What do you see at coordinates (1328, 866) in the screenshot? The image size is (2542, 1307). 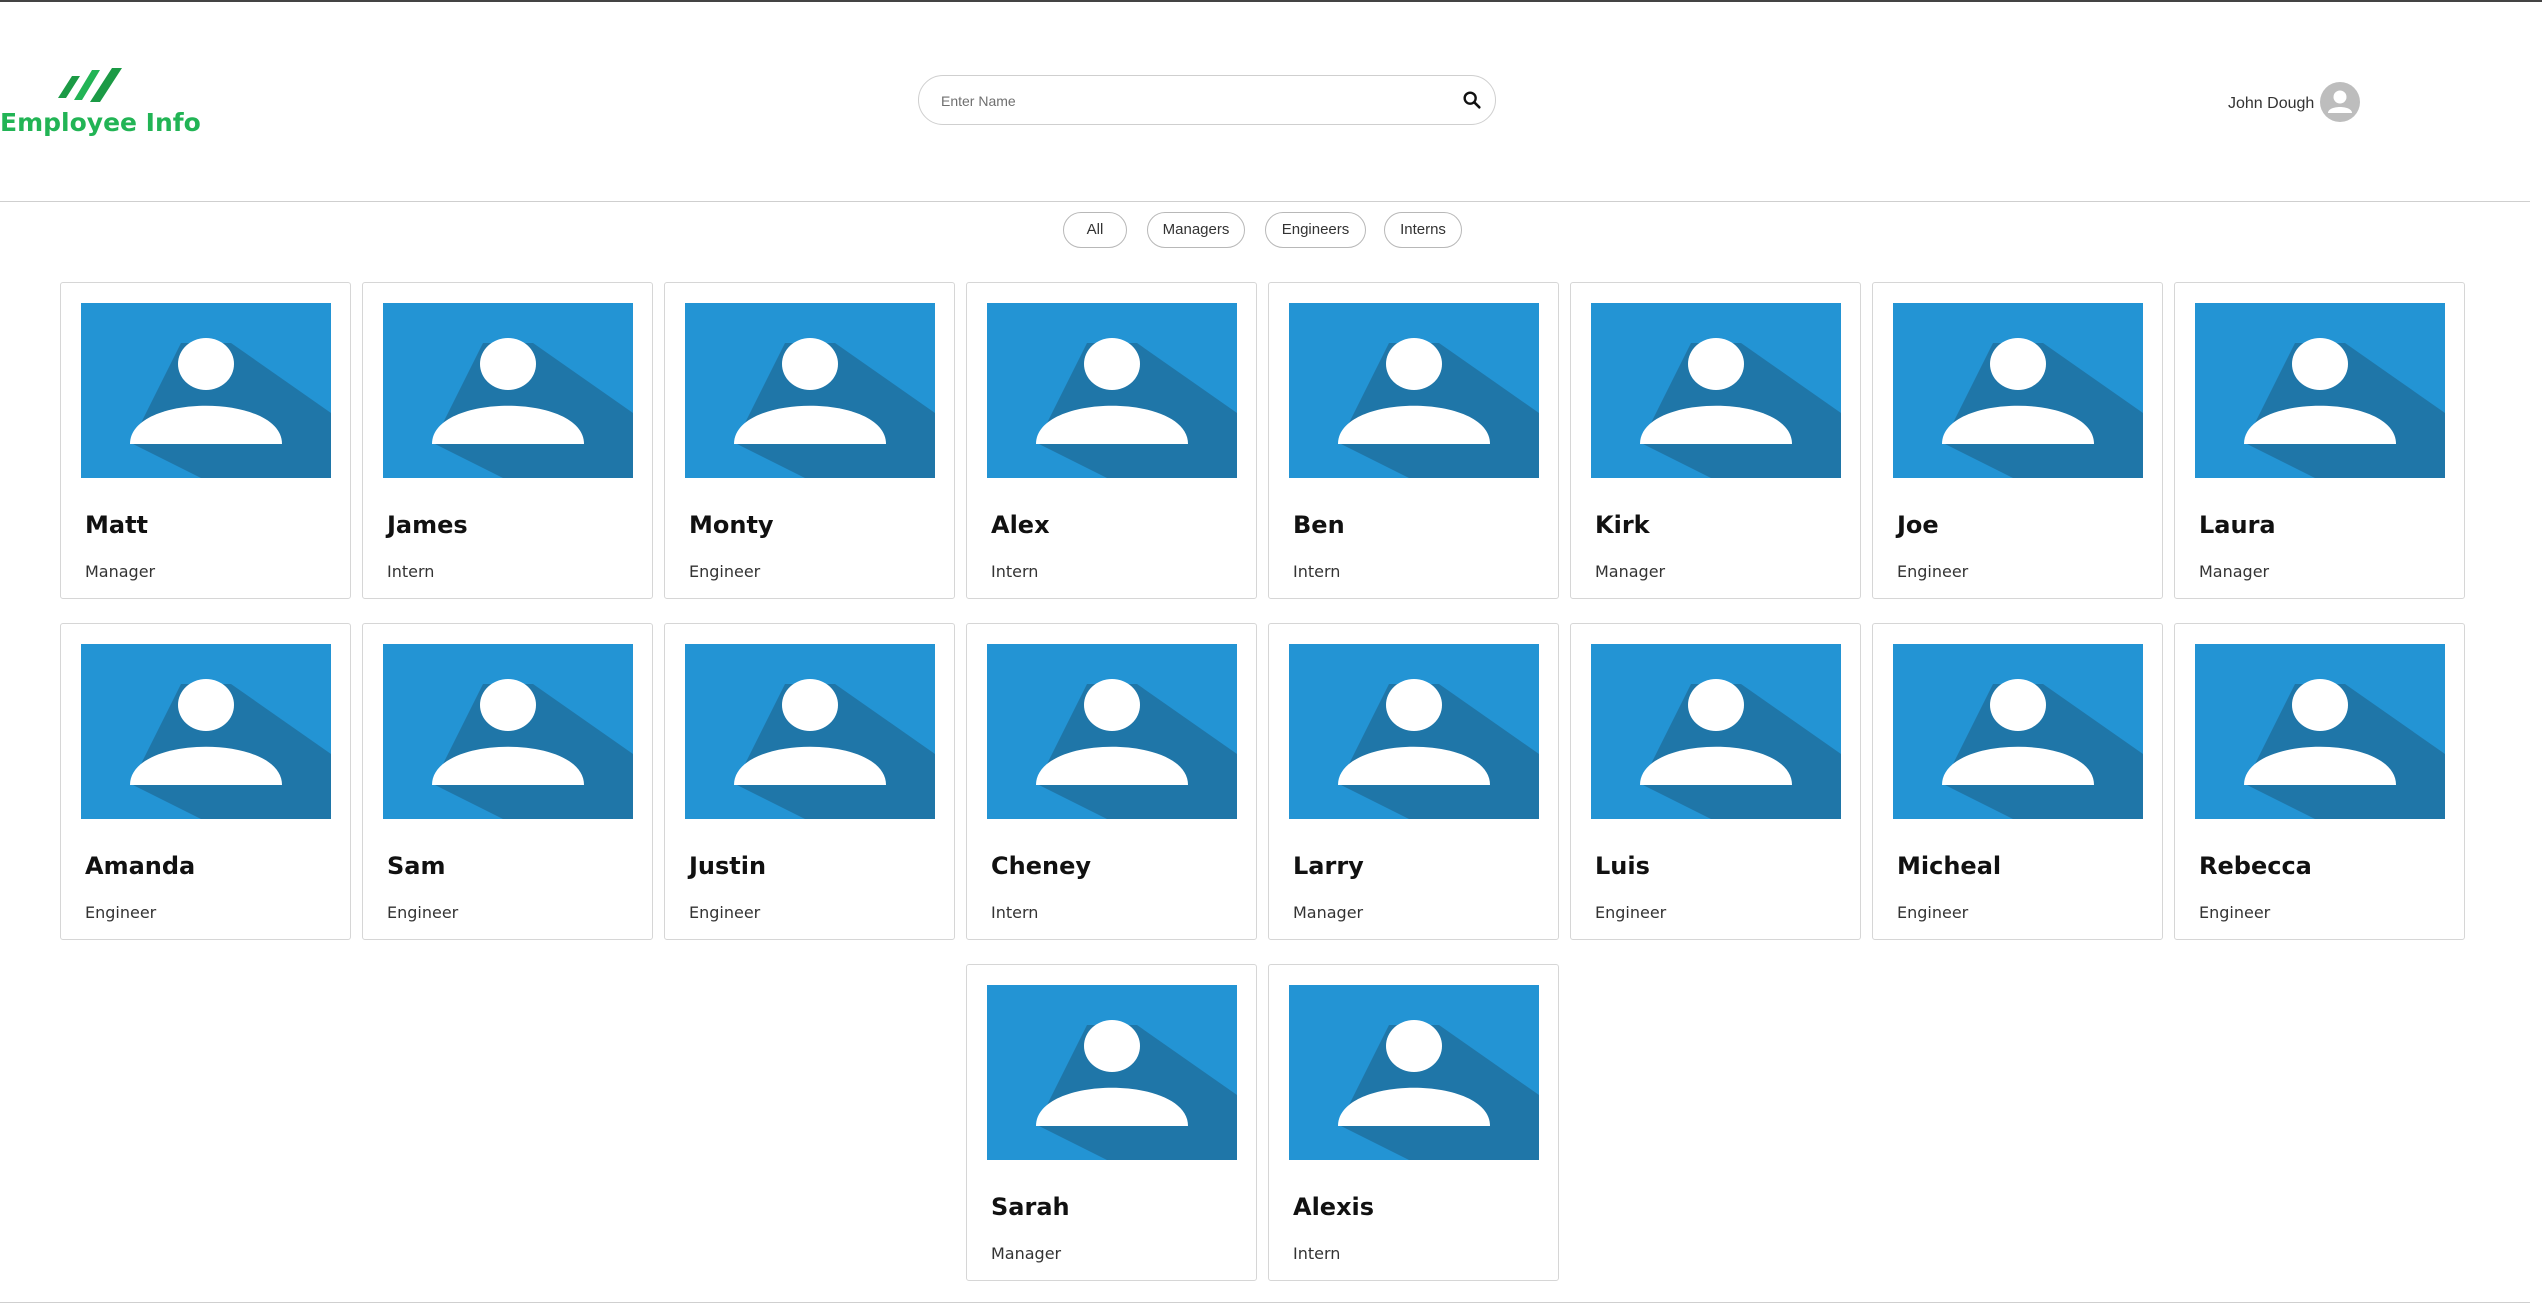 I see `employee-name: Larry` at bounding box center [1328, 866].